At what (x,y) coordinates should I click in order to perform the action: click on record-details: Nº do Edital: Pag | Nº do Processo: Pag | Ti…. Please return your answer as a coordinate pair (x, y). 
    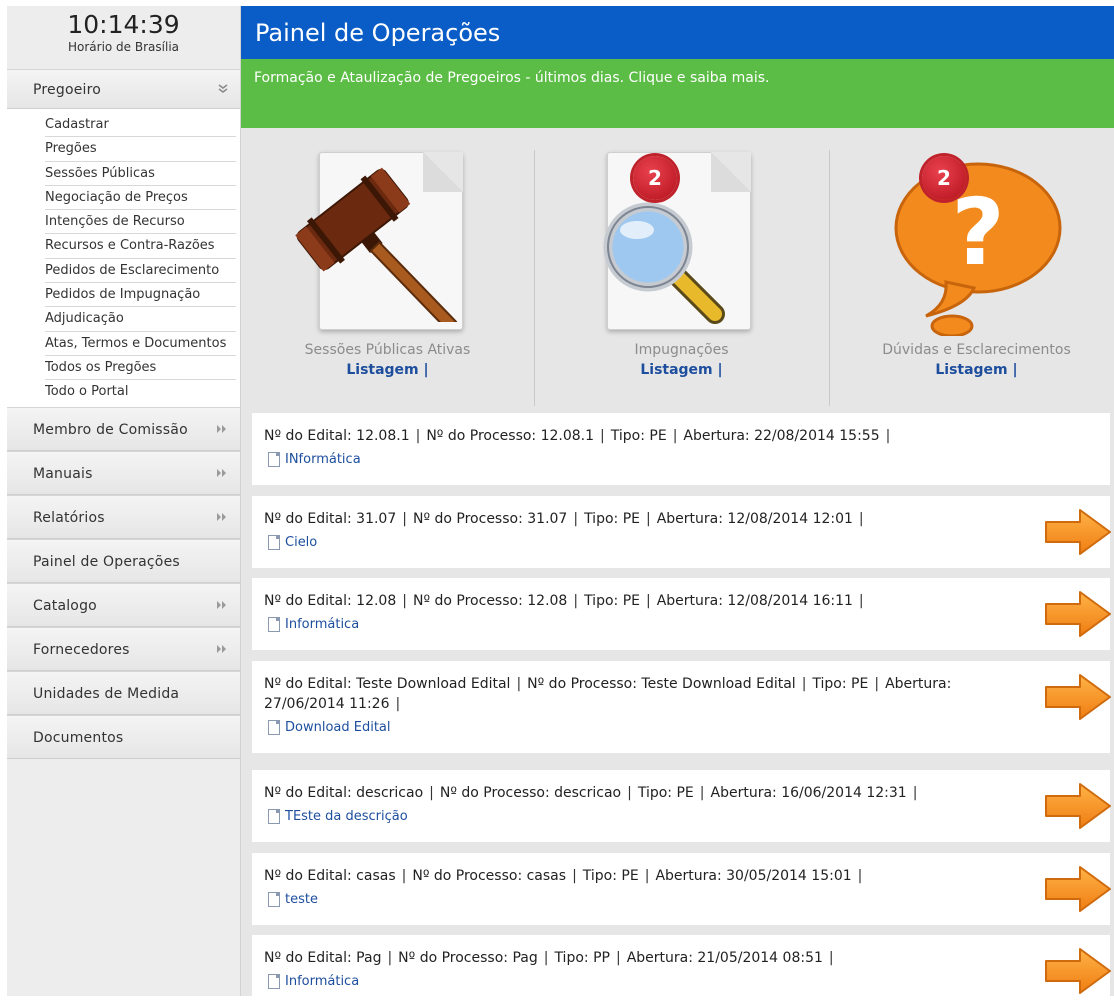
    Looking at the image, I should click on (644, 958).